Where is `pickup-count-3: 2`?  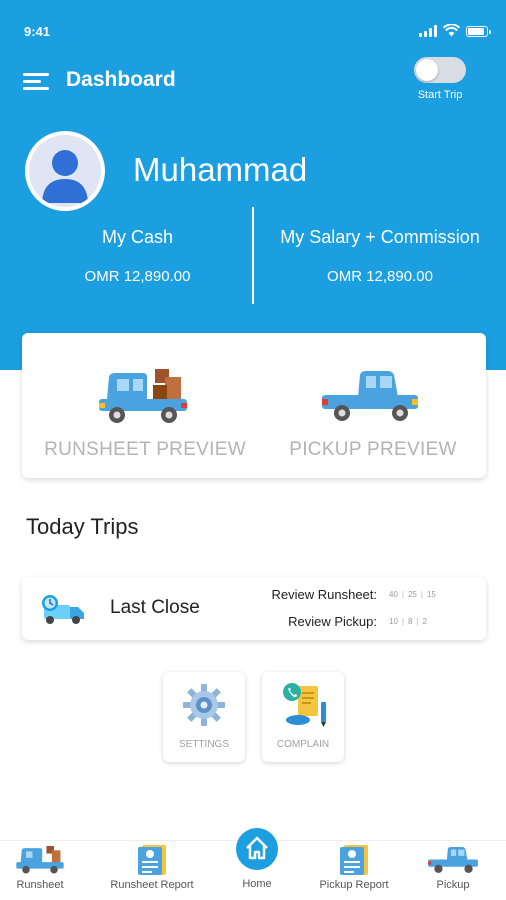
pickup-count-3: 2 is located at coordinates (424, 621).